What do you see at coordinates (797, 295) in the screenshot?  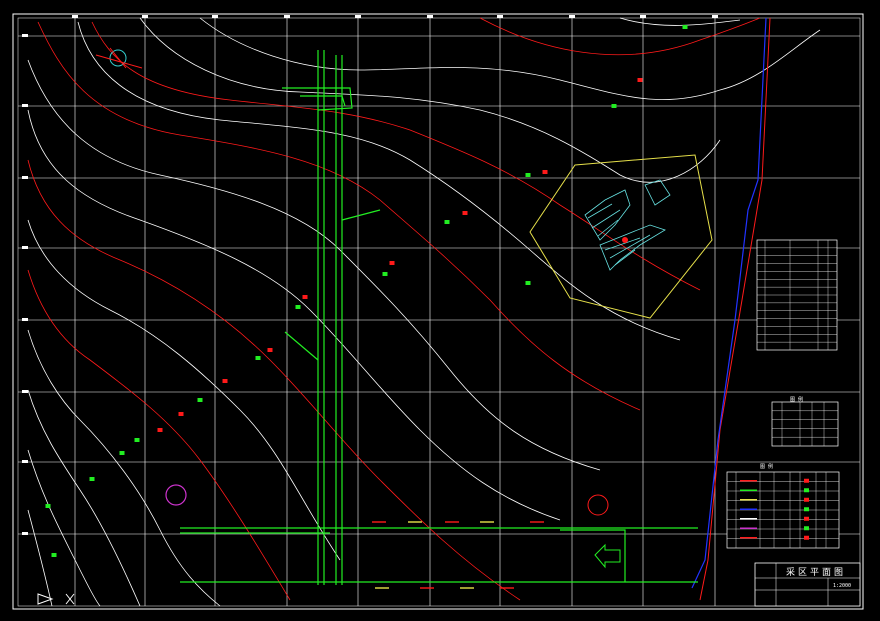 I see `legend-table-upper` at bounding box center [797, 295].